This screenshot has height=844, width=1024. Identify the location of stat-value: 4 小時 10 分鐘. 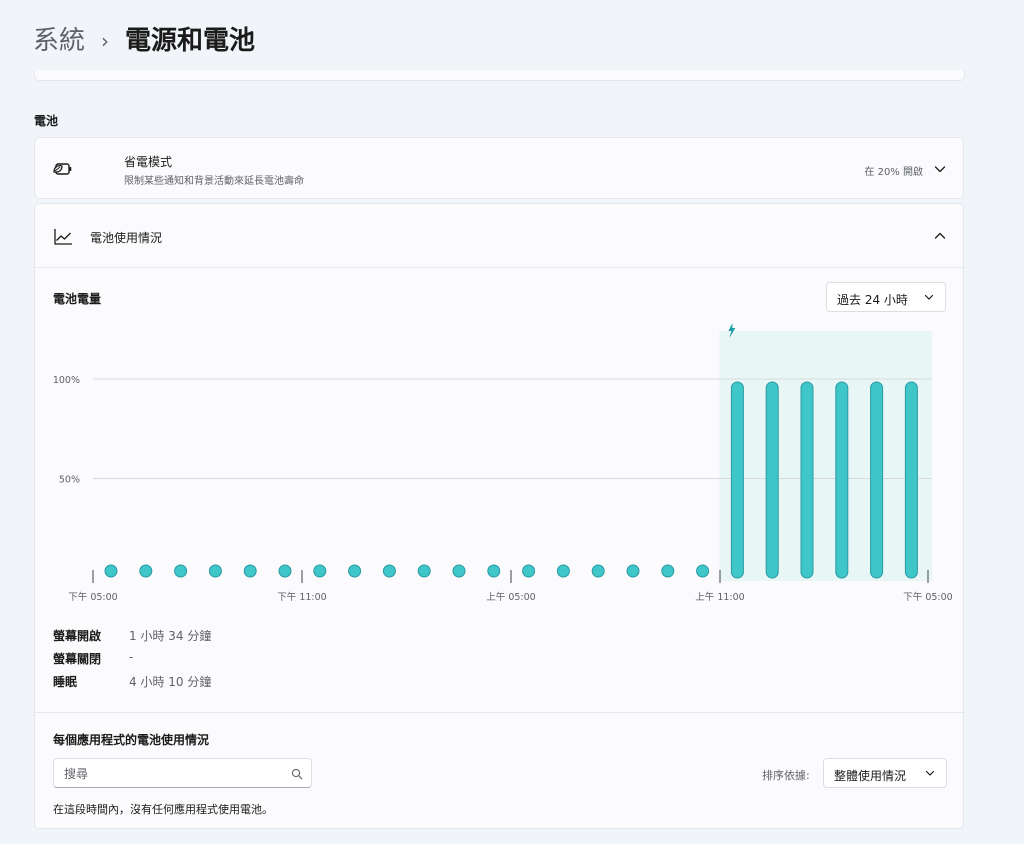
(170, 682).